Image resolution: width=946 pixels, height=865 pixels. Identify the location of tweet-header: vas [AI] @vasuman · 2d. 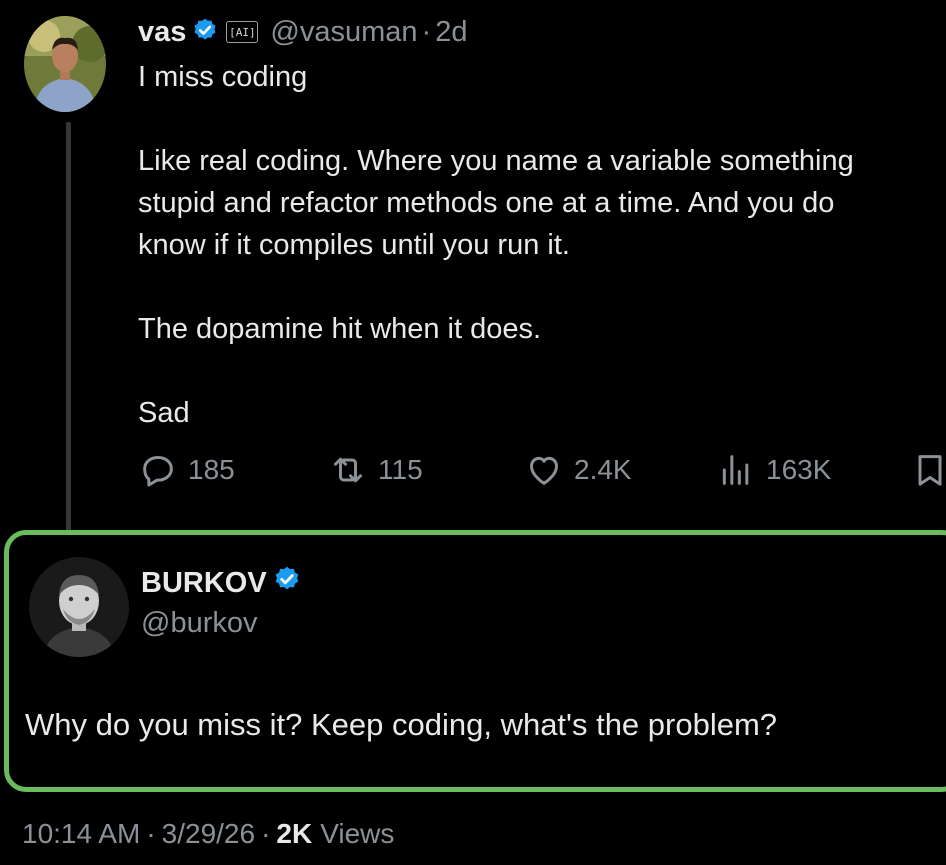
(302, 32).